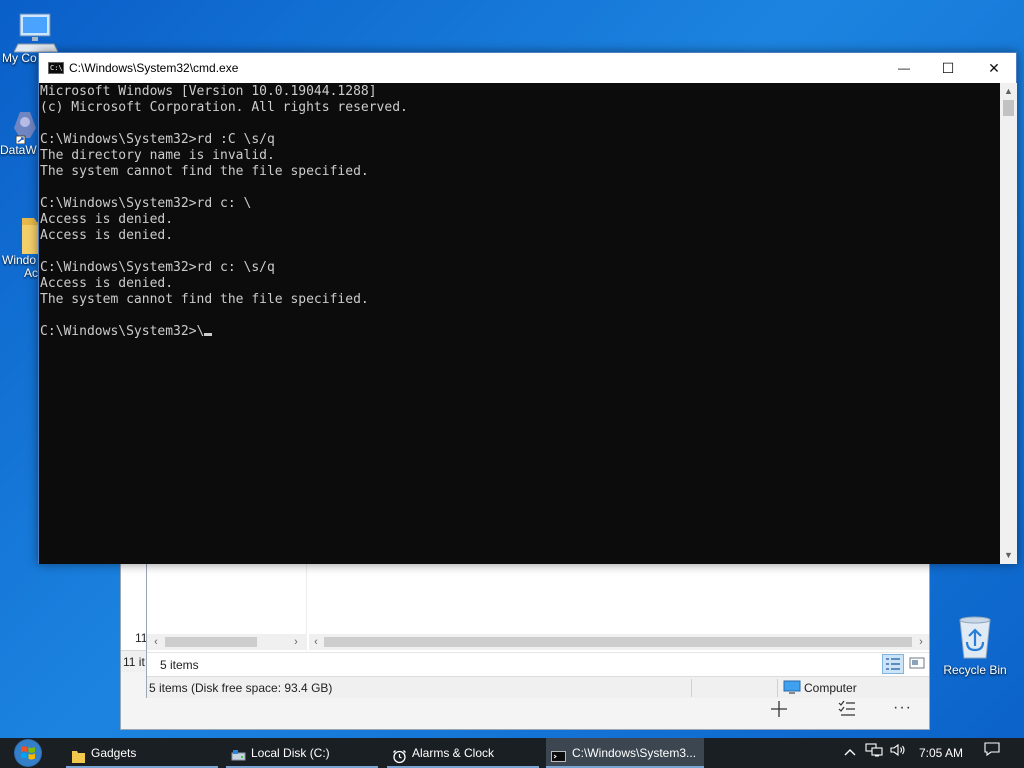  Describe the element at coordinates (157, 267) in the screenshot. I see `console-line: C:\Windows\System32>rd c: \s/q` at that location.